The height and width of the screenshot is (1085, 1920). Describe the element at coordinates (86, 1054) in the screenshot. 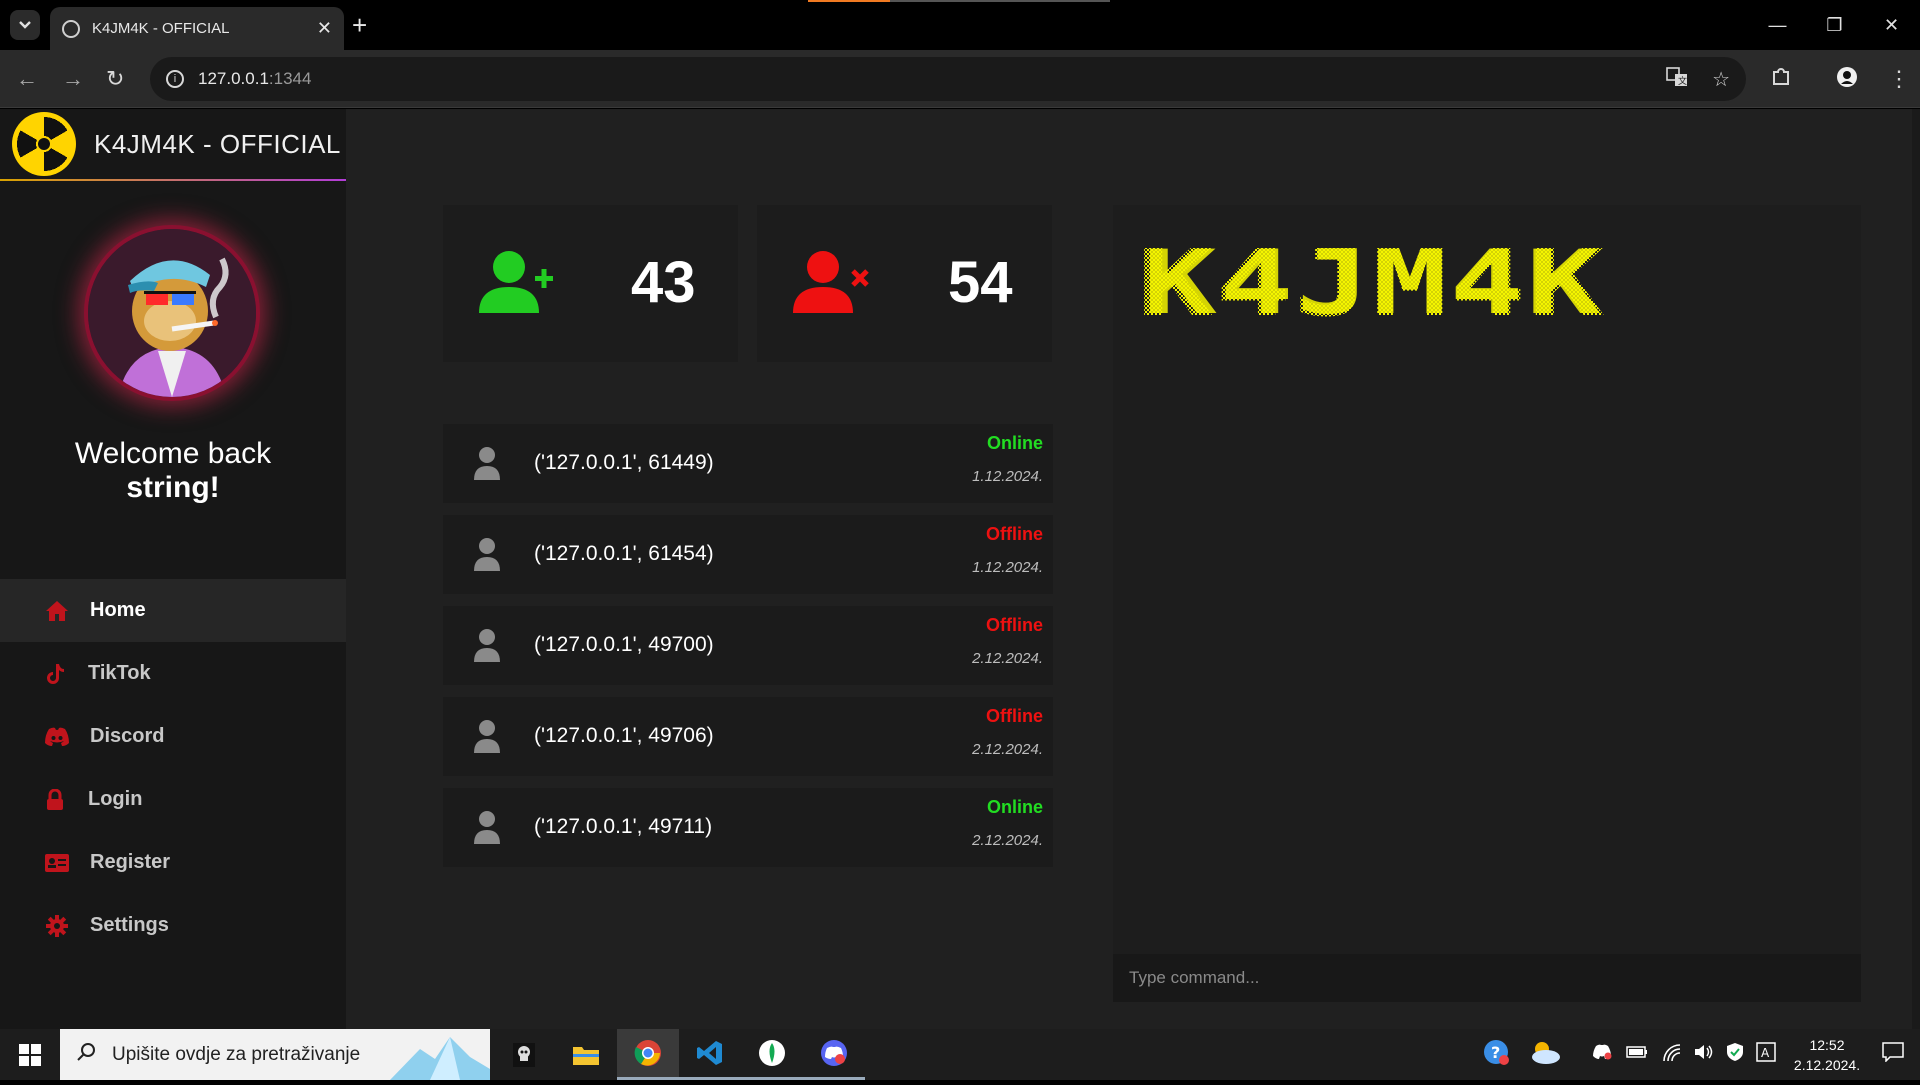

I see `search-icon` at that location.